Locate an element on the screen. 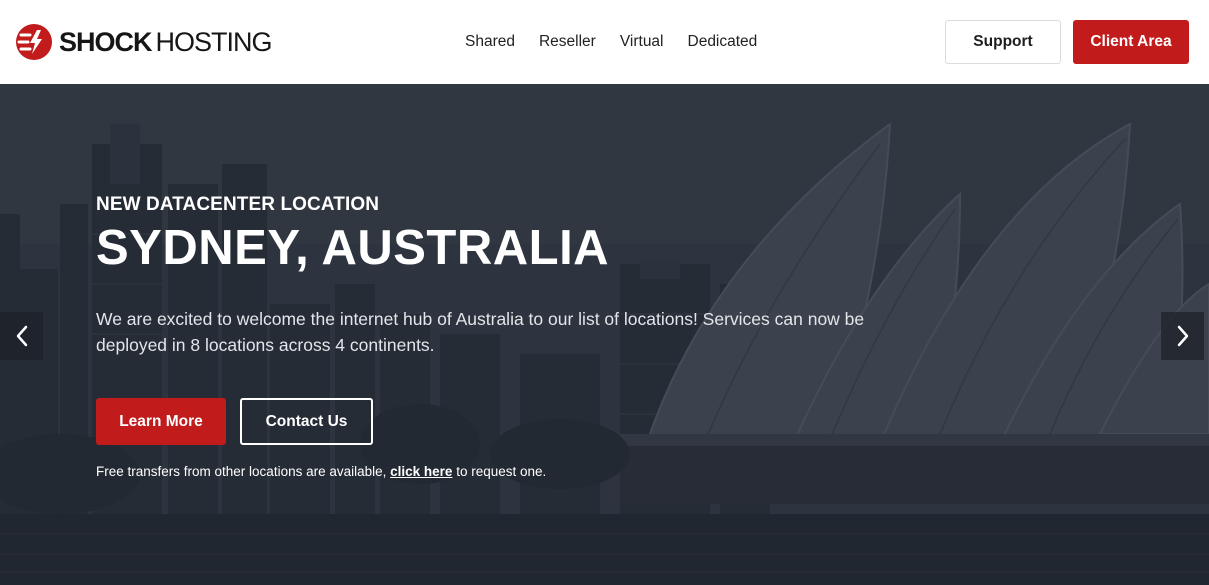 This screenshot has height=585, width=1209. slider-next-button is located at coordinates (1182, 336).